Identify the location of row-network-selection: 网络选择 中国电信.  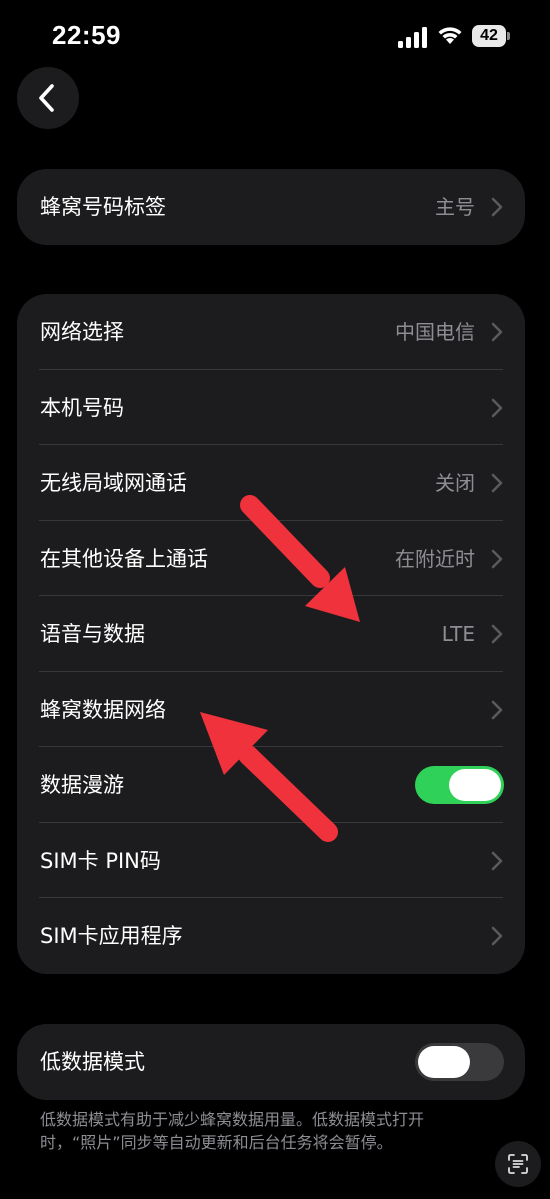
(271, 332).